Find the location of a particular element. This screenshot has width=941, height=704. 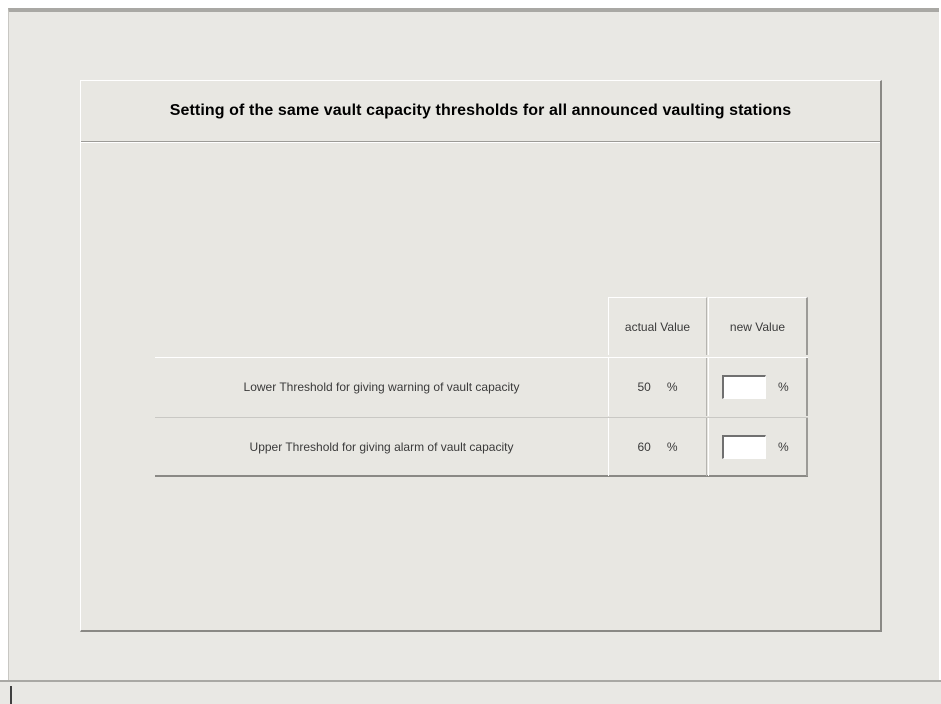

text-cursor-mark is located at coordinates (11, 695).